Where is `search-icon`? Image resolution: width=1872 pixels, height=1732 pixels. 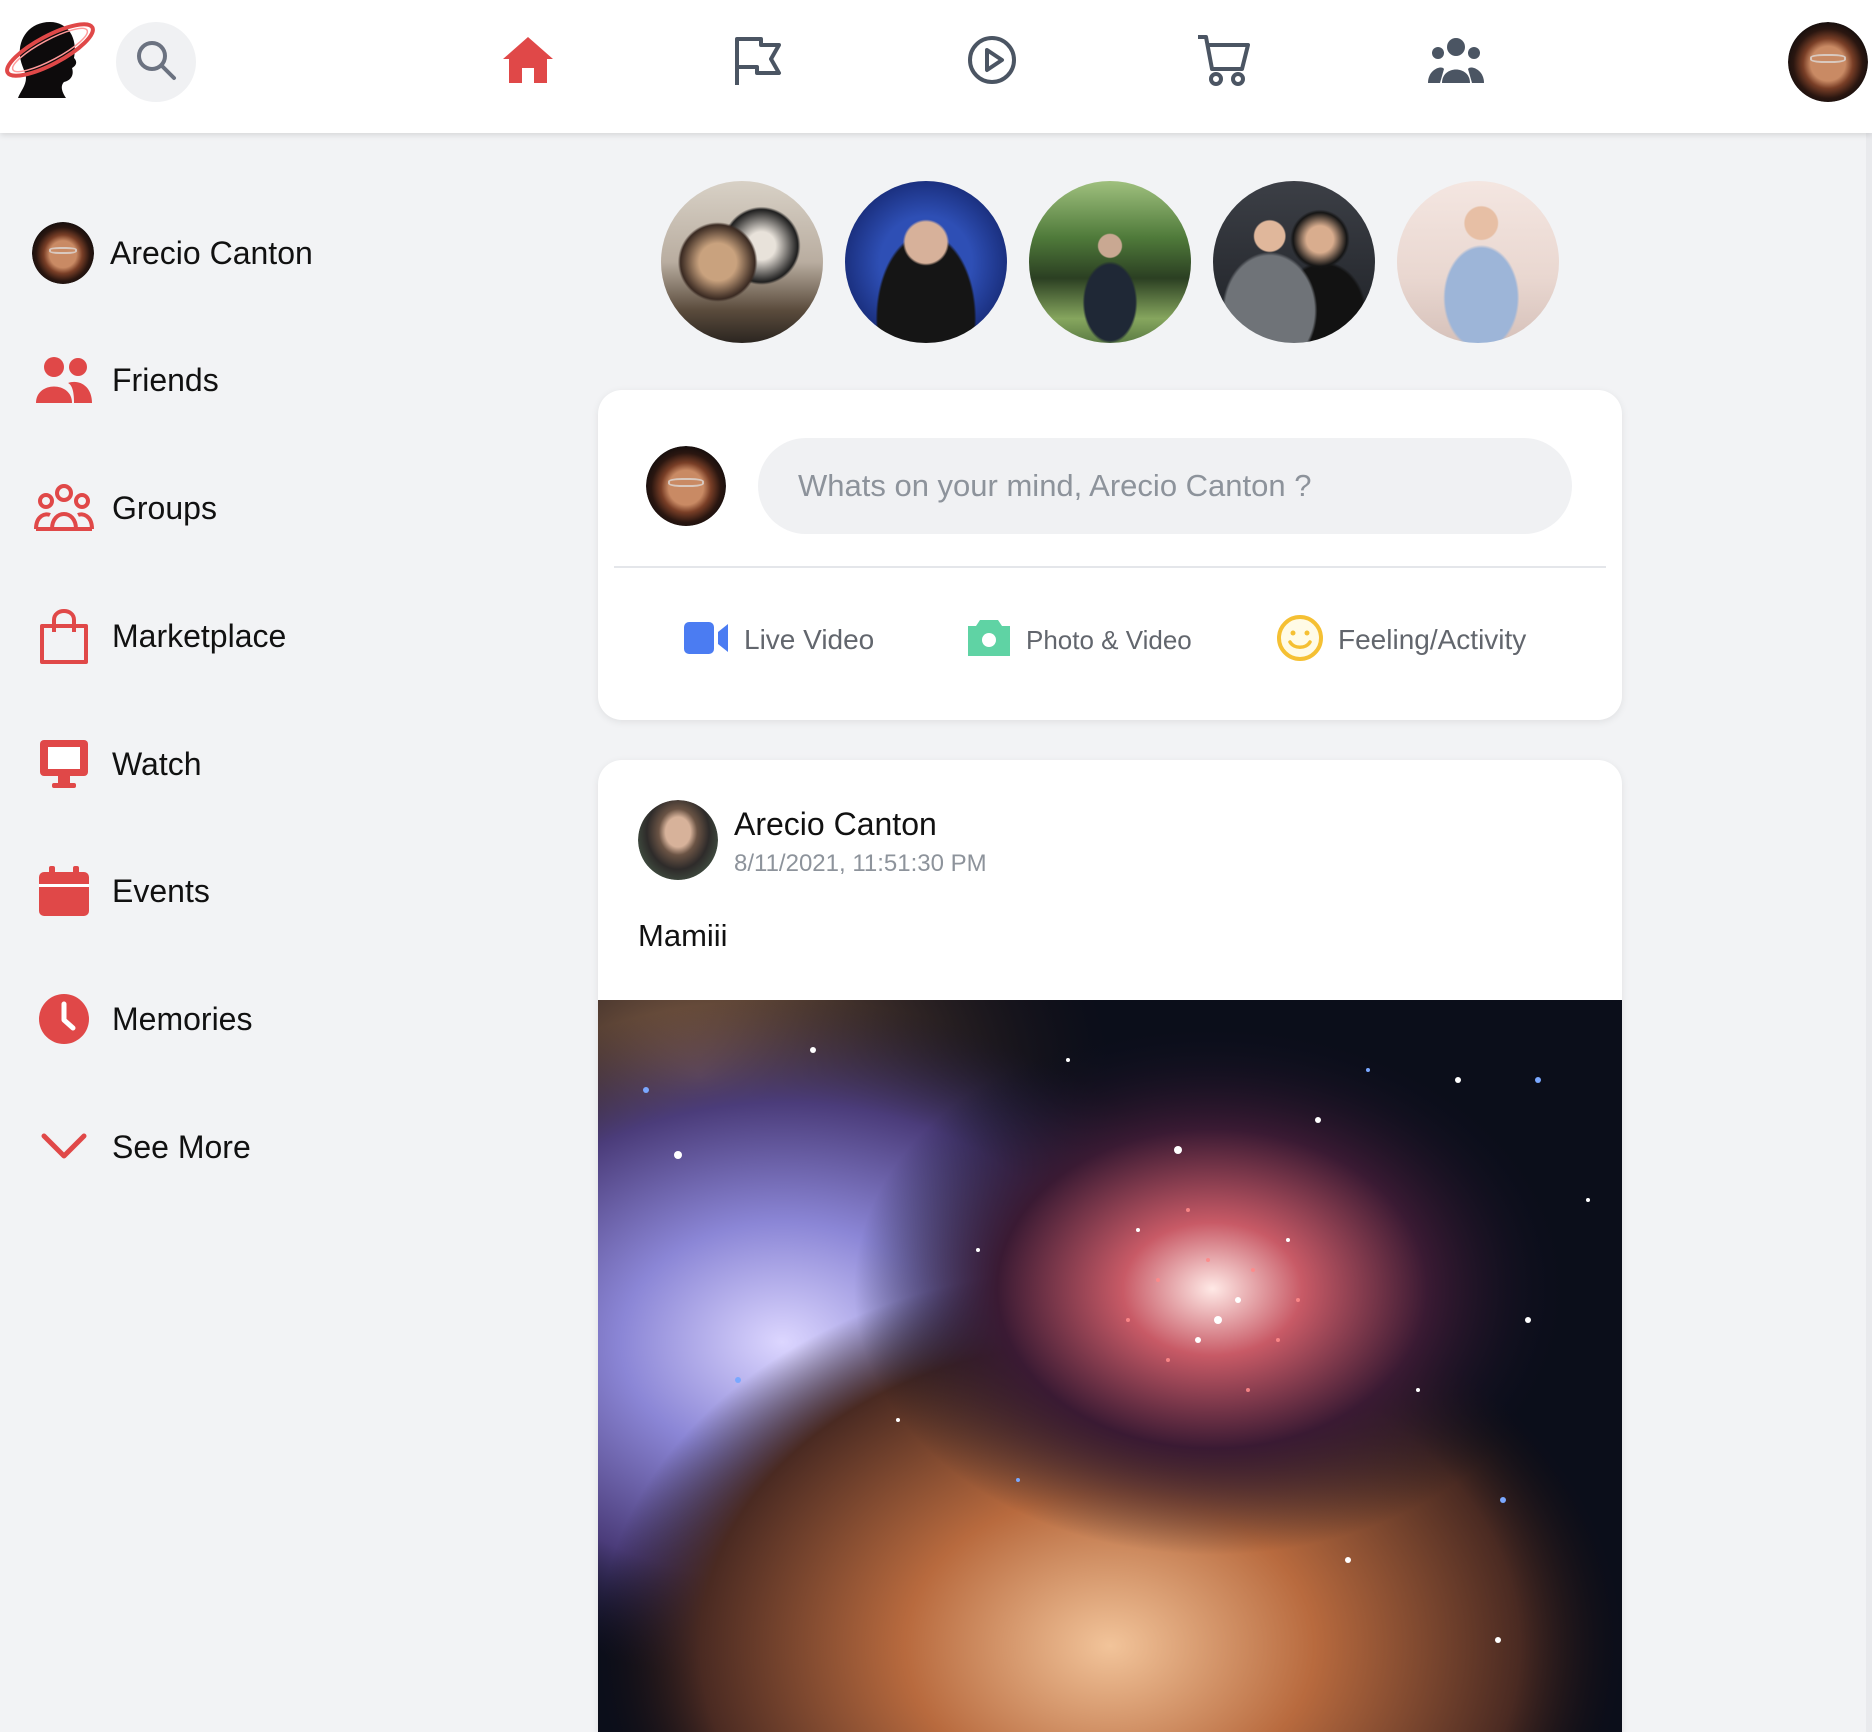
search-icon is located at coordinates (156, 62).